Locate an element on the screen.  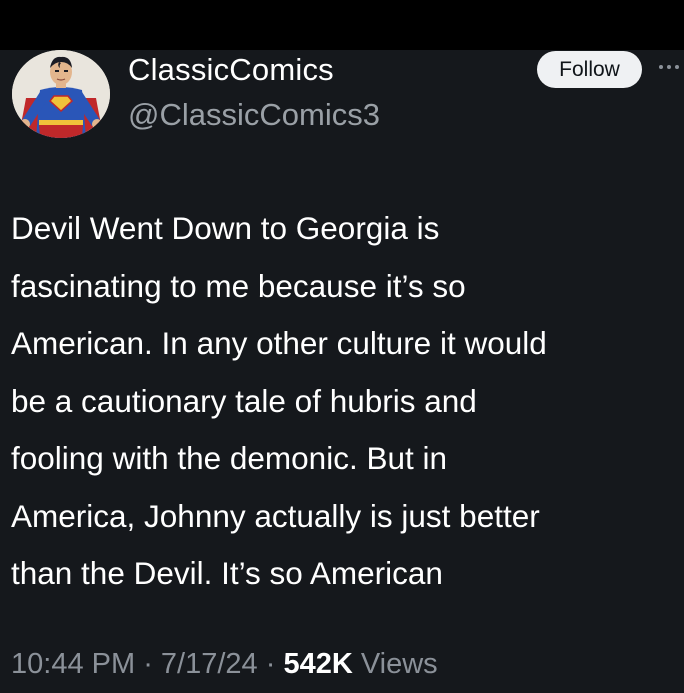
superman-avatar-icon is located at coordinates (61, 94).